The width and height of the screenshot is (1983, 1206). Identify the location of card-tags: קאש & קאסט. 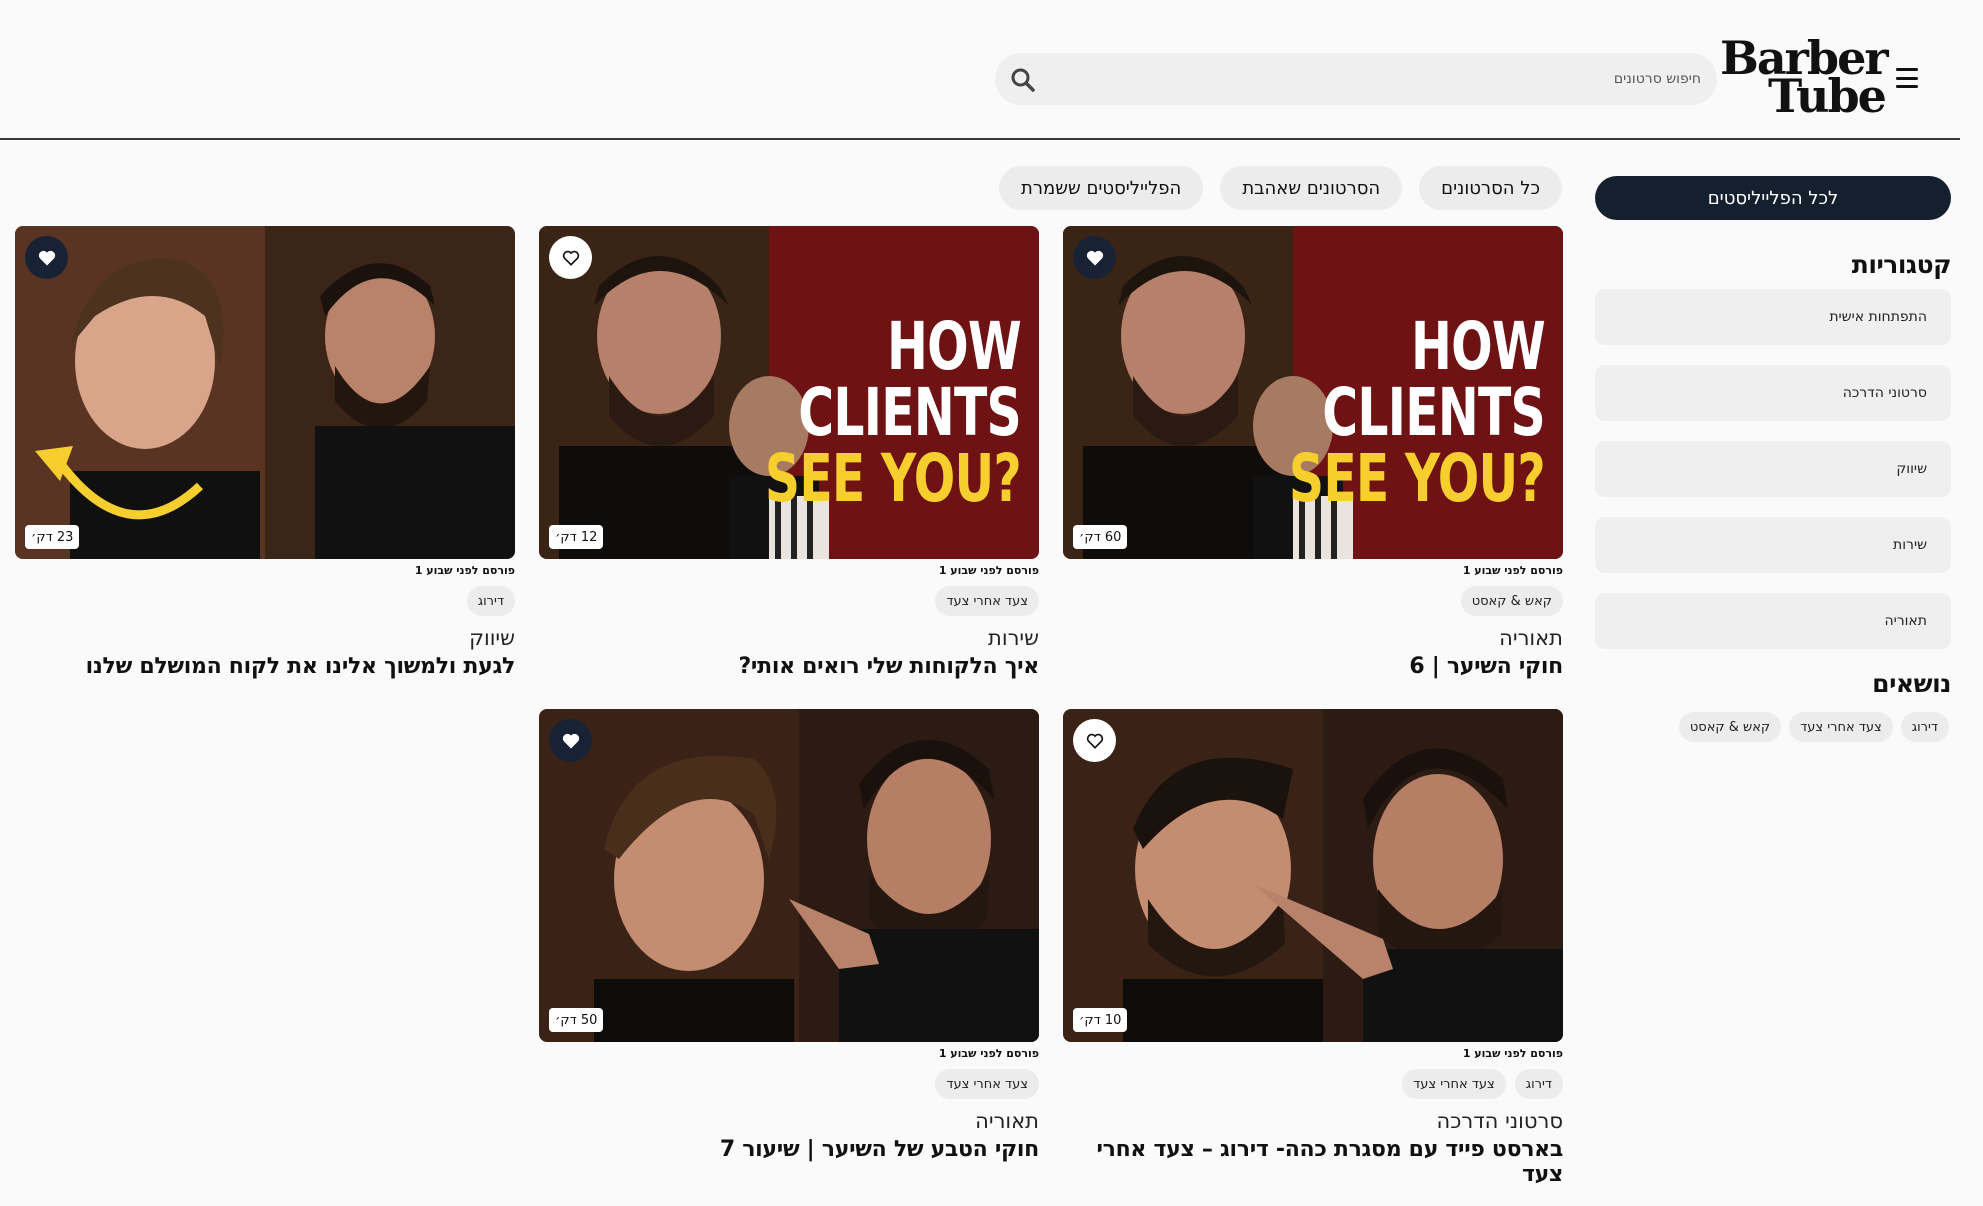
(1313, 601).